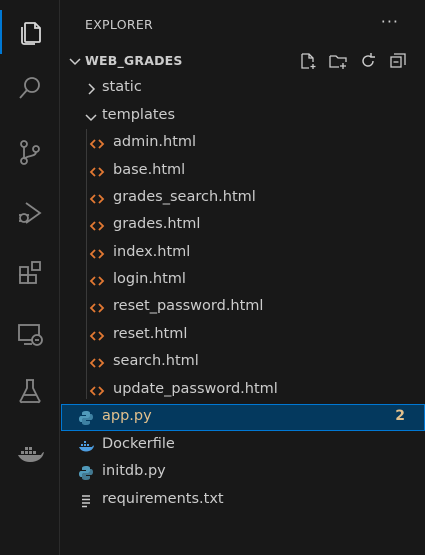  I want to click on new-folder-icon, so click(338, 62).